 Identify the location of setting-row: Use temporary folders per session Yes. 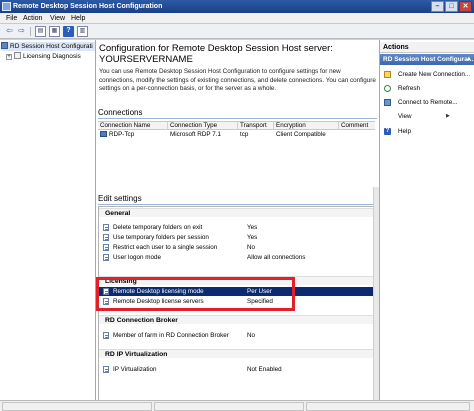
(238, 237).